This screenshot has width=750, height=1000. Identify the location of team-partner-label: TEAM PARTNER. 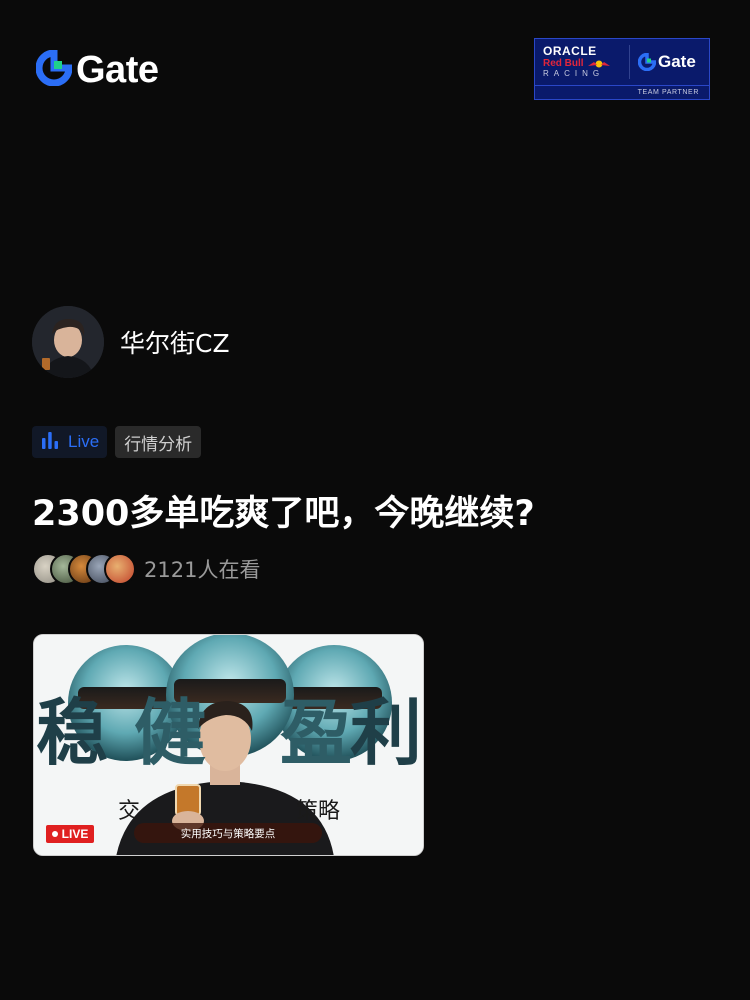
(668, 92).